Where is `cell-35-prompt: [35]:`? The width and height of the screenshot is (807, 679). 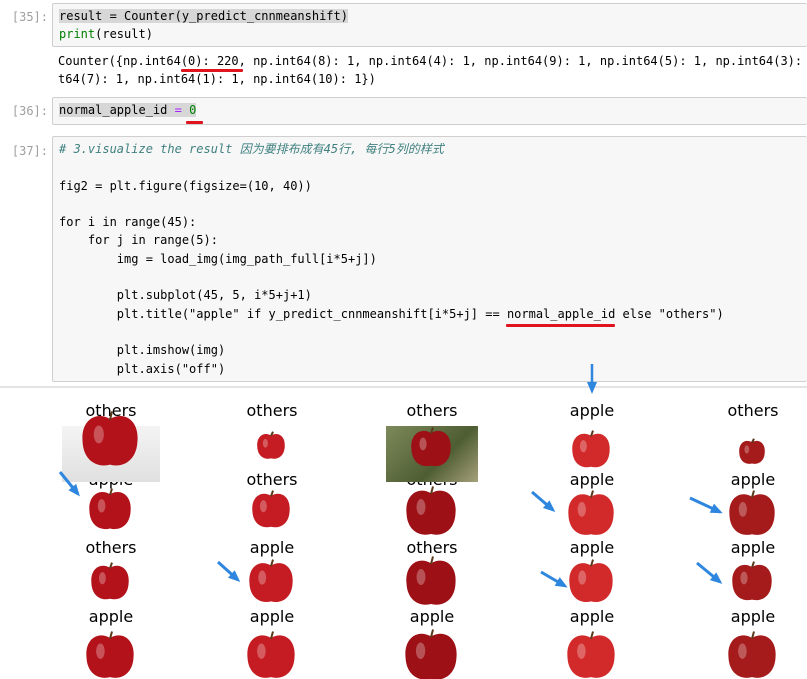
cell-35-prompt: [35]: is located at coordinates (29, 17).